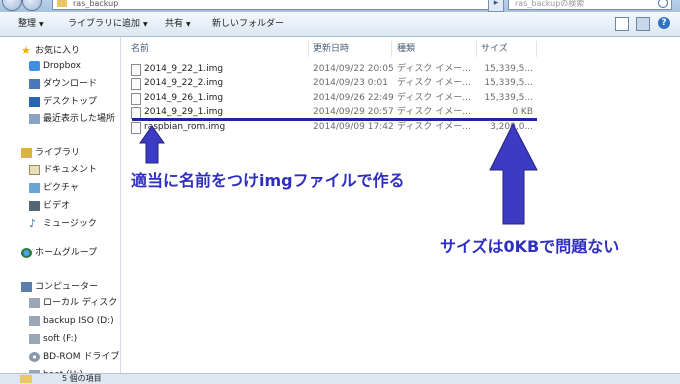 This screenshot has width=680, height=384. I want to click on folder-icon, so click(26, 379).